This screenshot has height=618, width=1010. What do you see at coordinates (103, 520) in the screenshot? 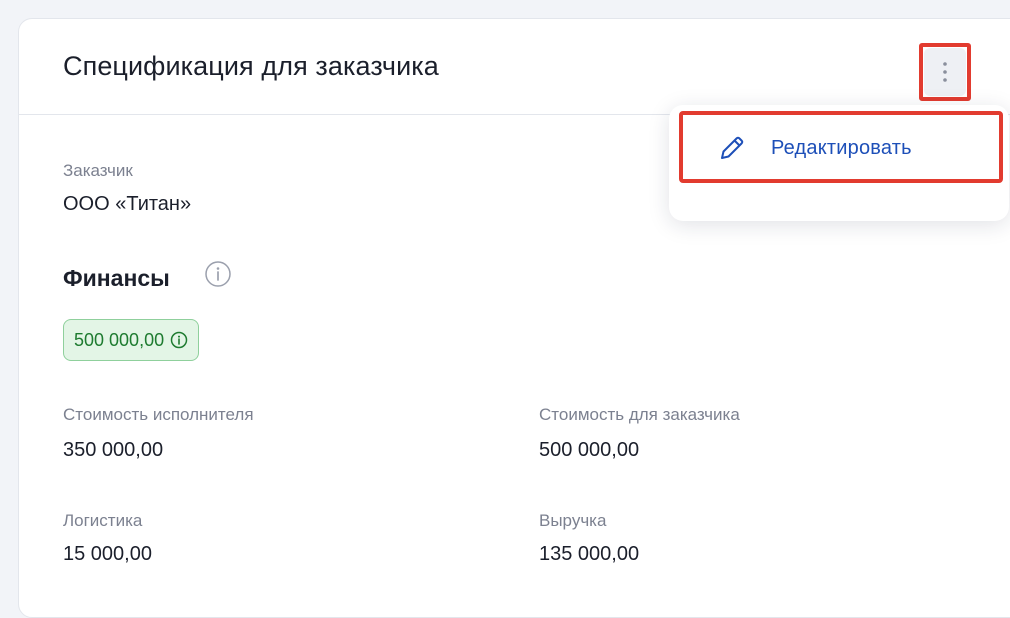
I see `logistics-label: Логистика` at bounding box center [103, 520].